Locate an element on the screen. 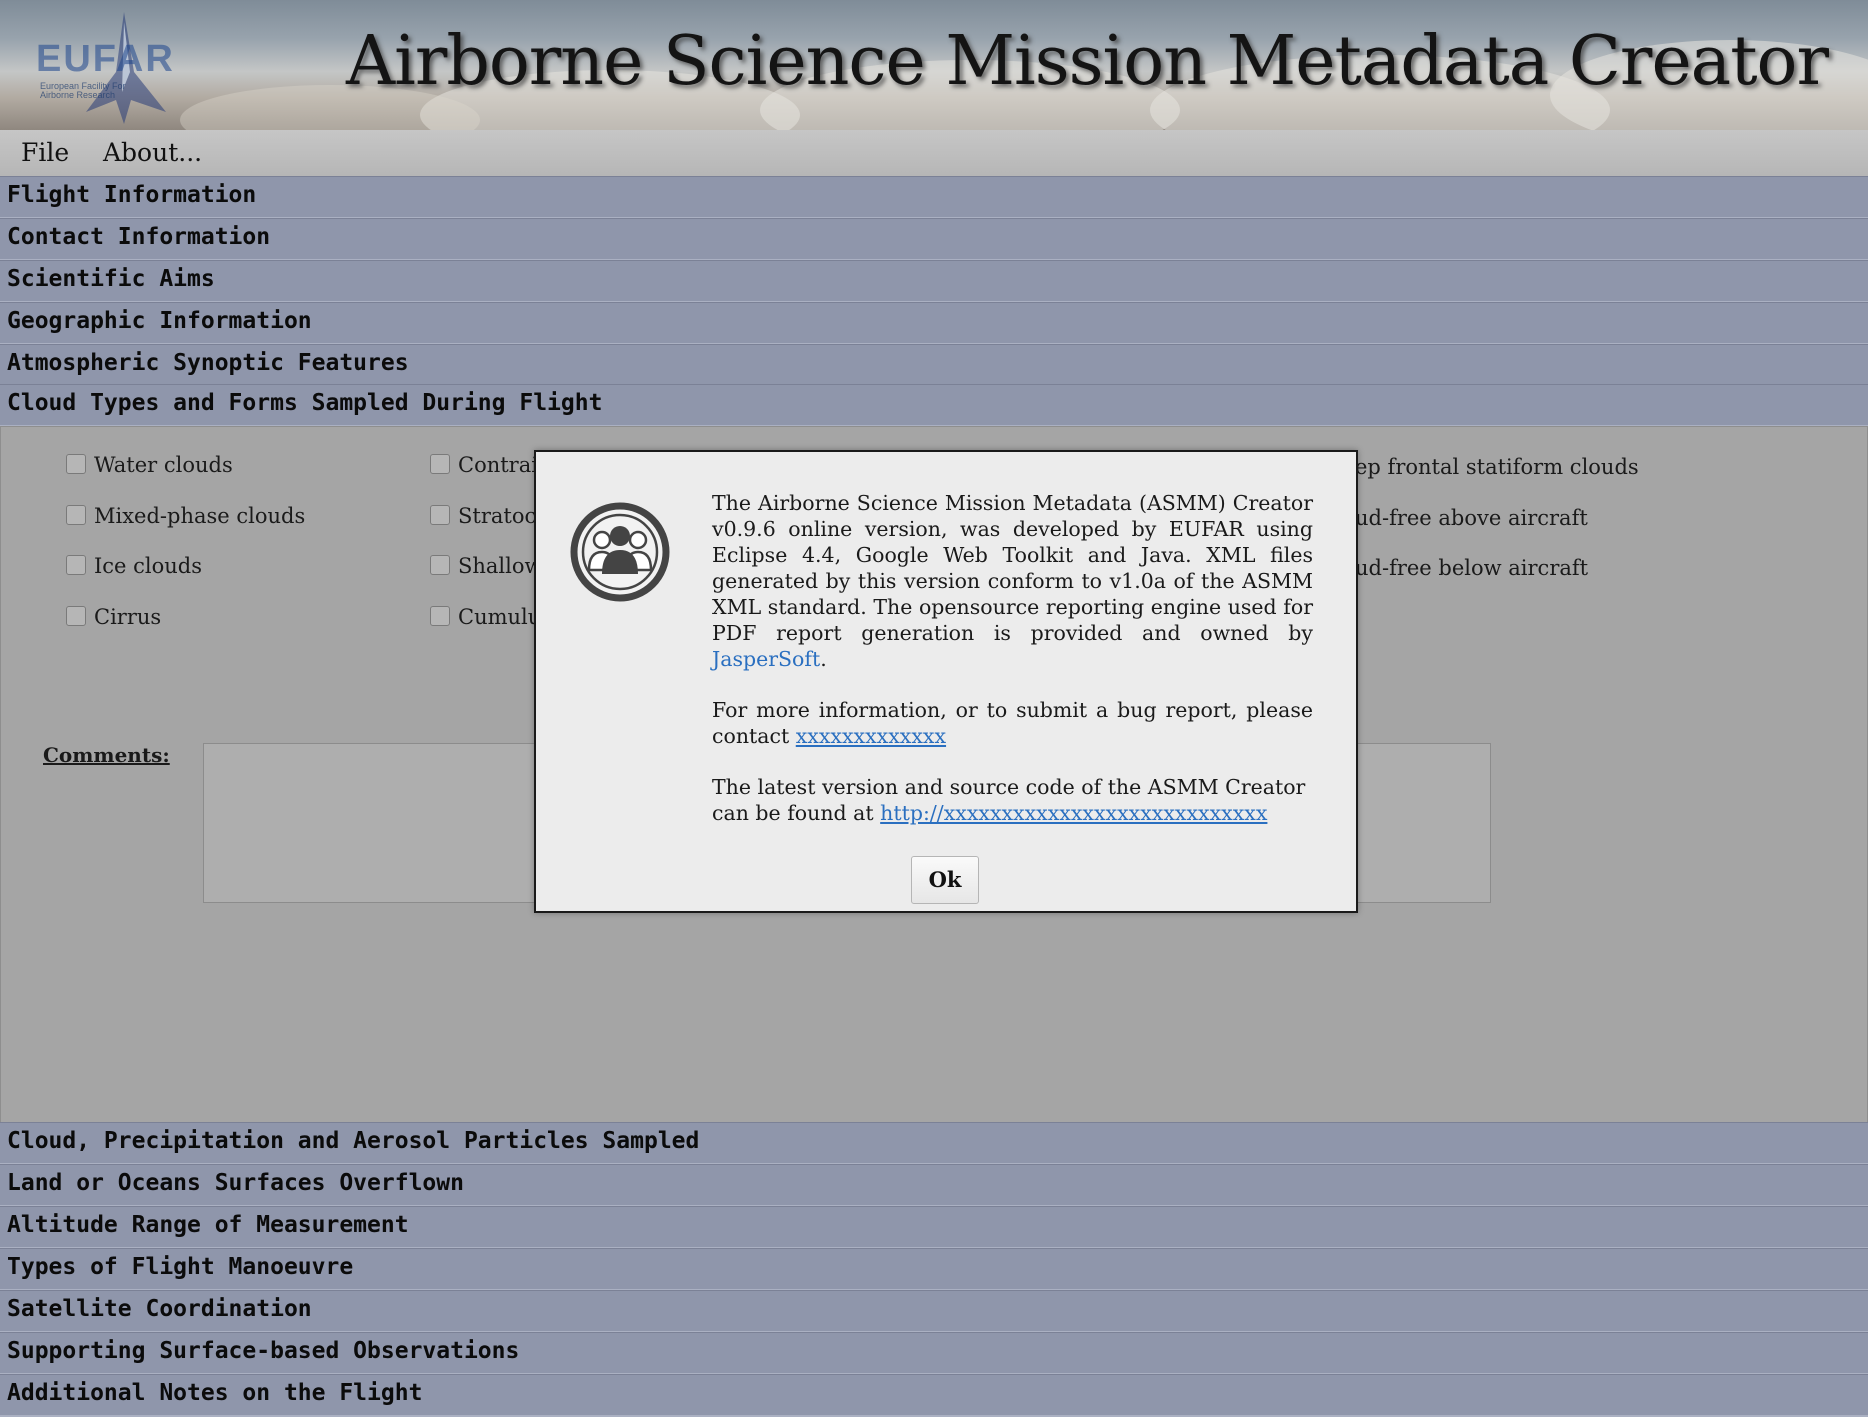  checkbox-cumulus: Cumulu is located at coordinates (485, 617).